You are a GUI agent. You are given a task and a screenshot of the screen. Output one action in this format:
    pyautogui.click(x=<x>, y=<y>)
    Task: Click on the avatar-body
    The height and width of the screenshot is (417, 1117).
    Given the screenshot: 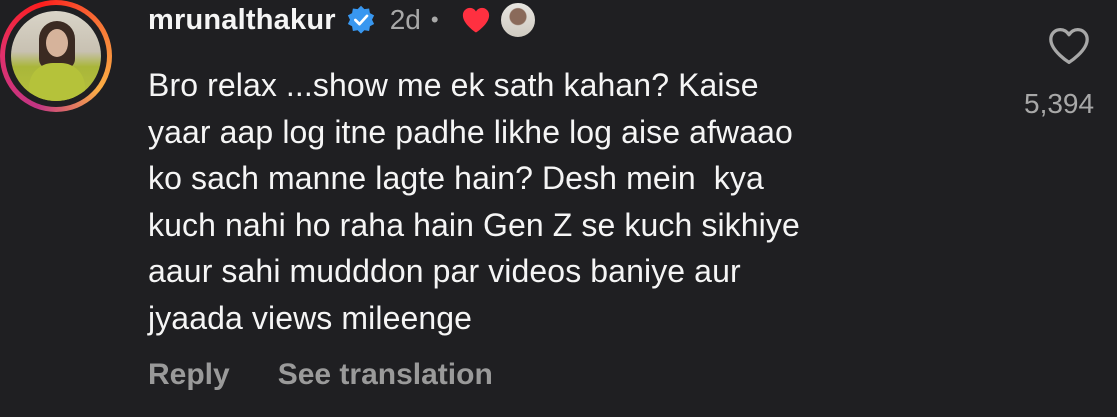 What is the action you would take?
    pyautogui.click(x=57, y=82)
    